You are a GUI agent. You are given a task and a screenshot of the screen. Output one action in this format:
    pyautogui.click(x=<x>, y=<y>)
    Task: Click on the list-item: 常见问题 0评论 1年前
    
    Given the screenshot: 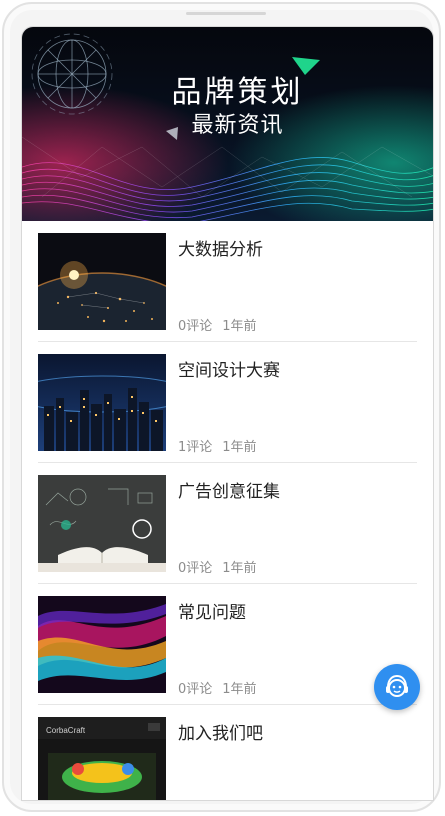 What is the action you would take?
    pyautogui.click(x=227, y=644)
    